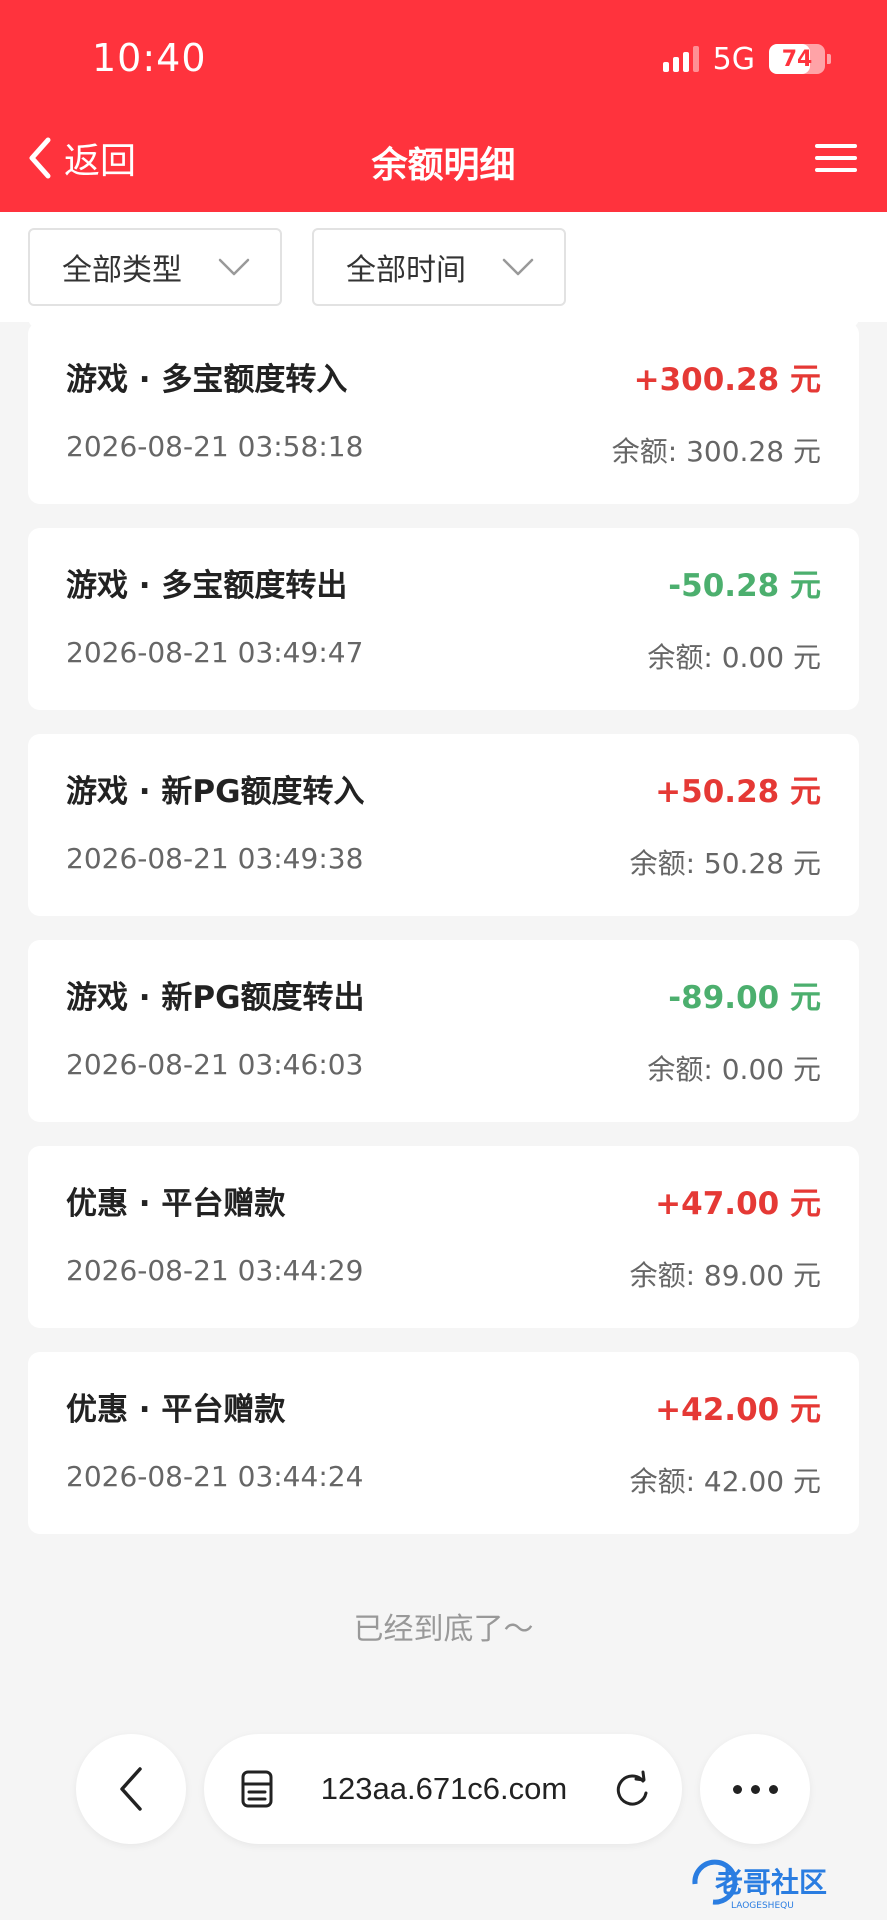 The width and height of the screenshot is (887, 1920). I want to click on url-text: 123aa.671c6.com, so click(444, 1788).